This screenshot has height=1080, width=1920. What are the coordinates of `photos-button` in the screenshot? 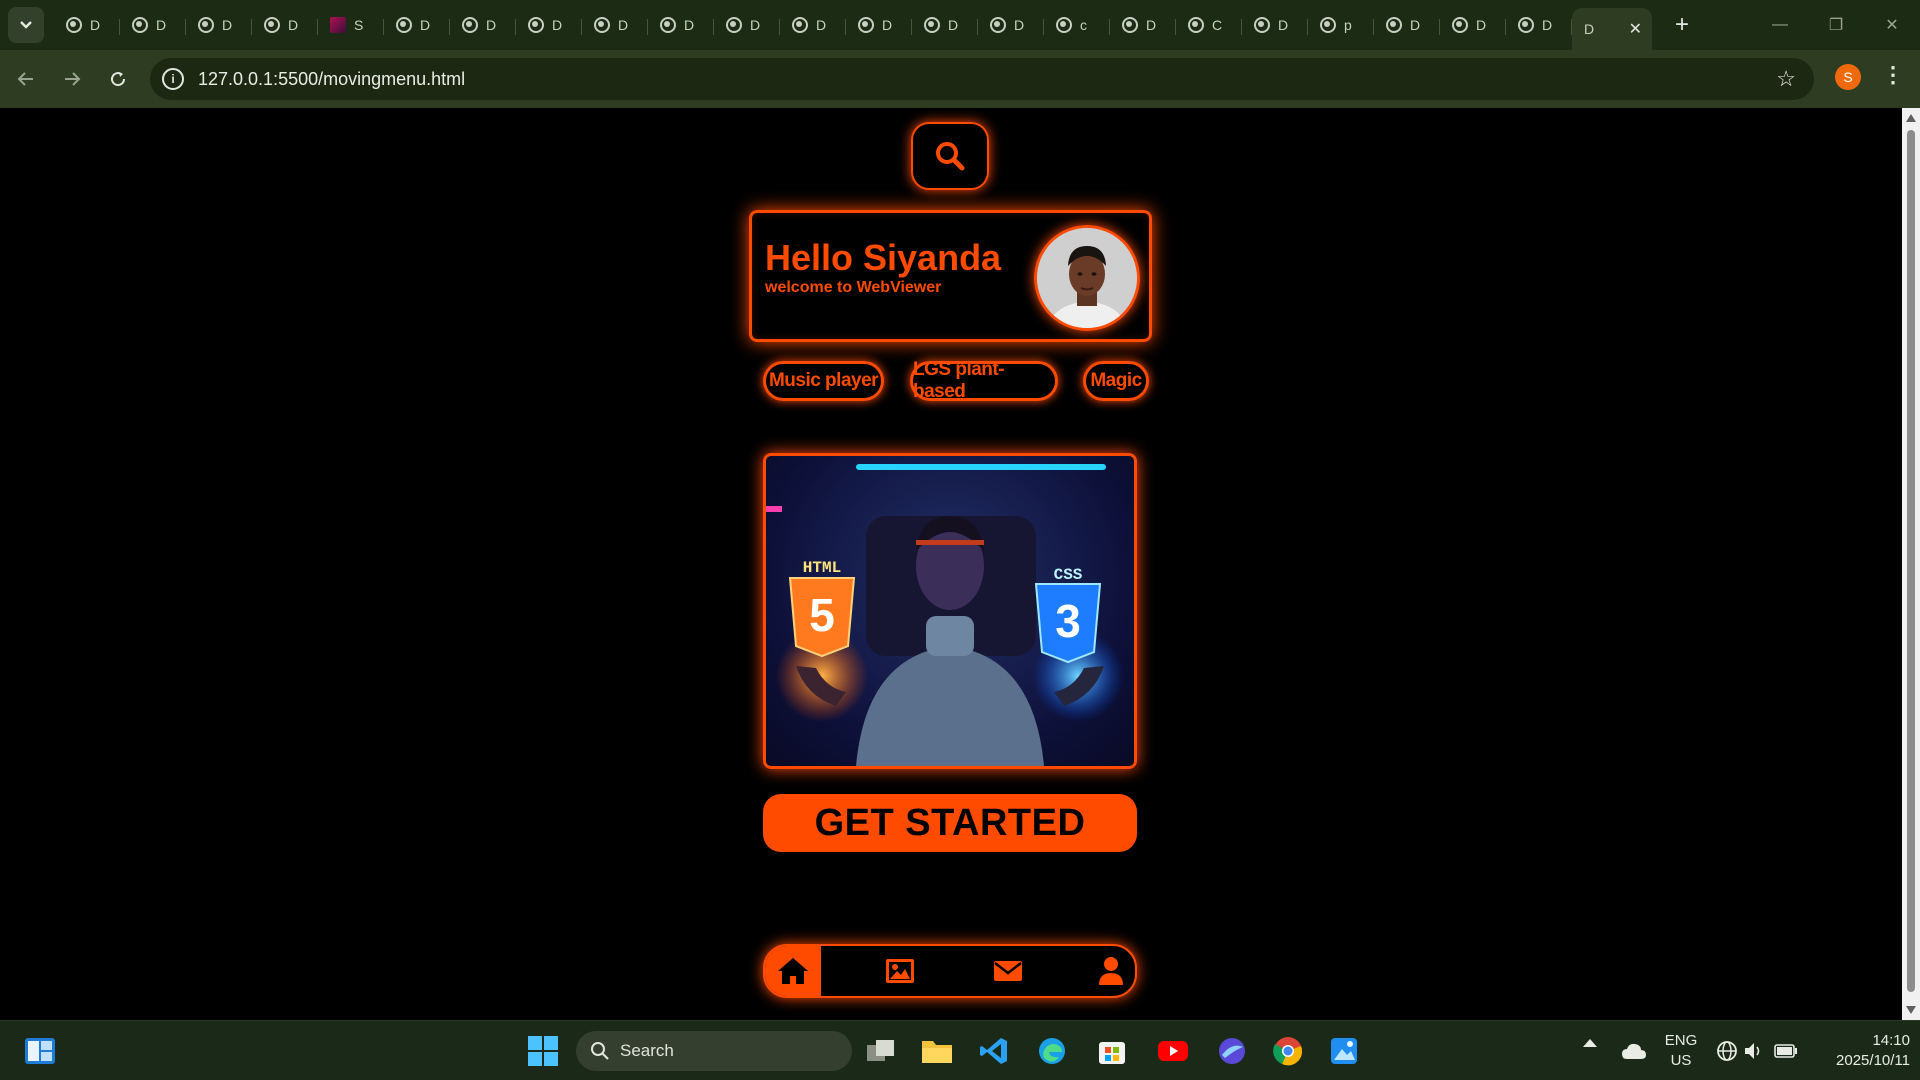 It's located at (1344, 1051).